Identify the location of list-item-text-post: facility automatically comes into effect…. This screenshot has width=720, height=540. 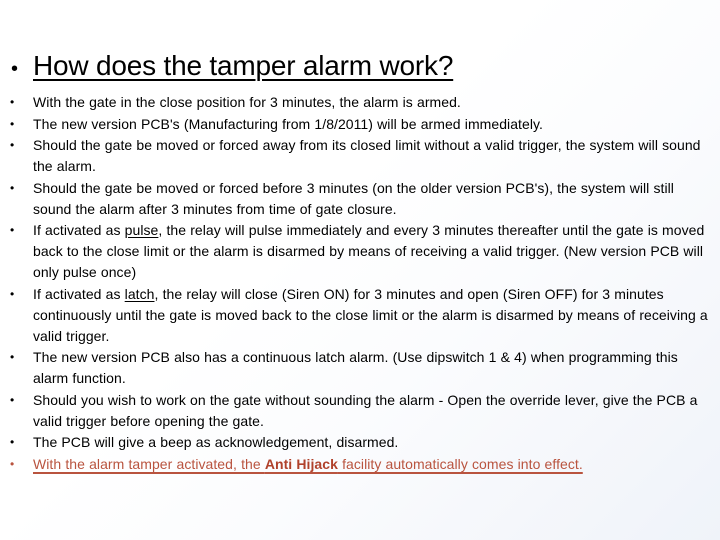
(460, 463).